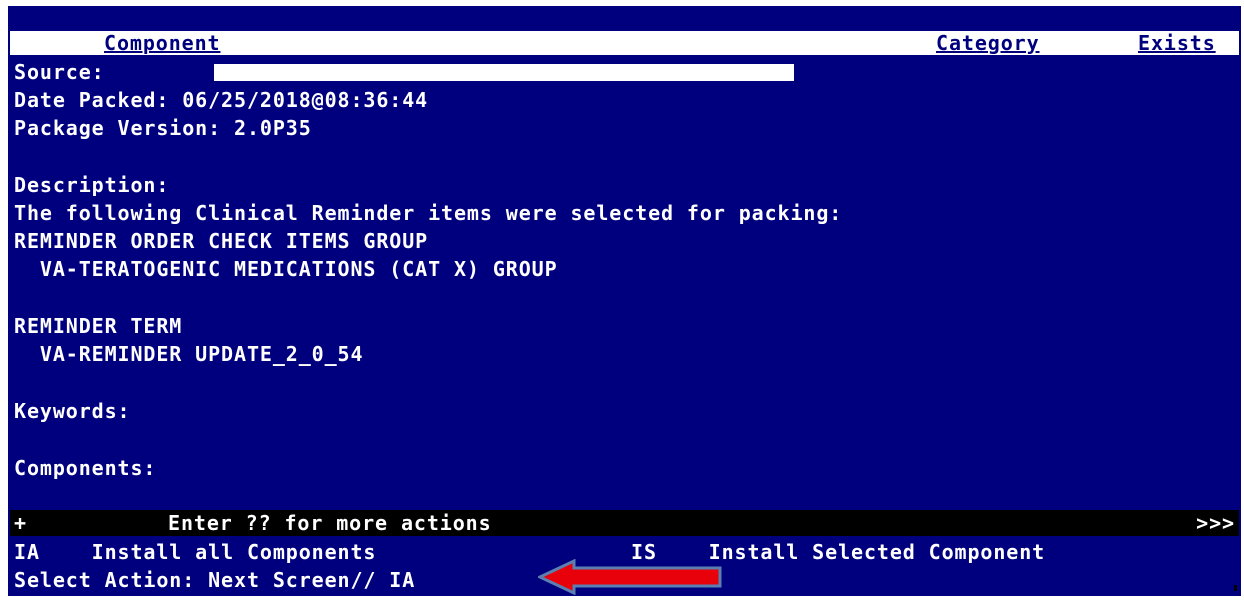 Image resolution: width=1244 pixels, height=603 pixels. I want to click on select-action-prompt: Select Action: Next Screen// IA, so click(214, 580).